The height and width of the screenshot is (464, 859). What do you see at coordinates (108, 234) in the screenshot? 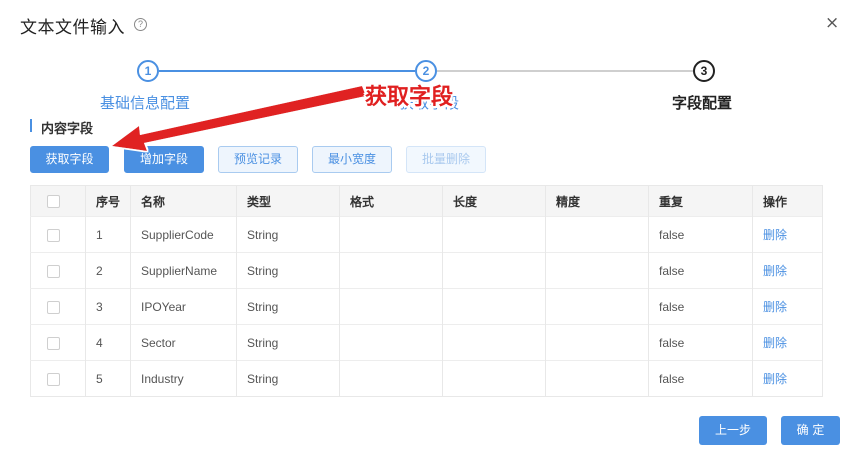
I see `cell-no: 1` at bounding box center [108, 234].